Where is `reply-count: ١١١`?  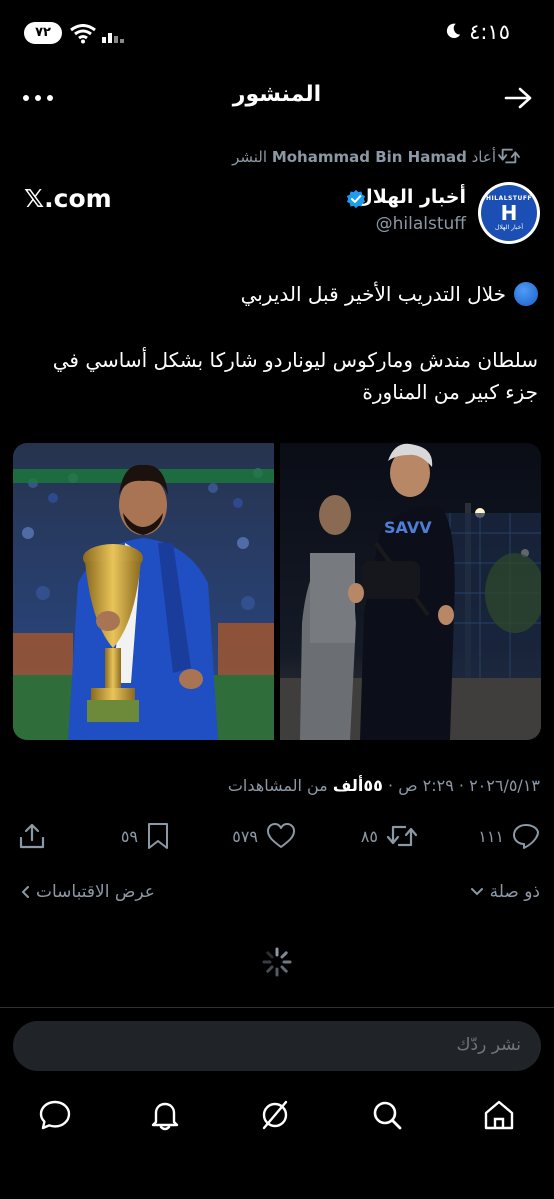
reply-count: ١١١ is located at coordinates (491, 836).